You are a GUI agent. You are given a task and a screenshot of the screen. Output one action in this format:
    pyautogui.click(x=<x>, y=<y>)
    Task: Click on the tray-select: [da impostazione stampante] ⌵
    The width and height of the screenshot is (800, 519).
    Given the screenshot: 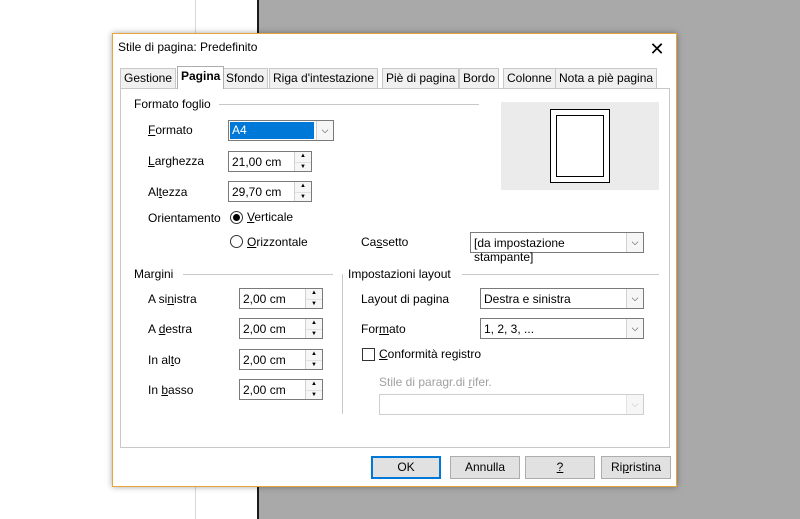 What is the action you would take?
    pyautogui.click(x=557, y=248)
    